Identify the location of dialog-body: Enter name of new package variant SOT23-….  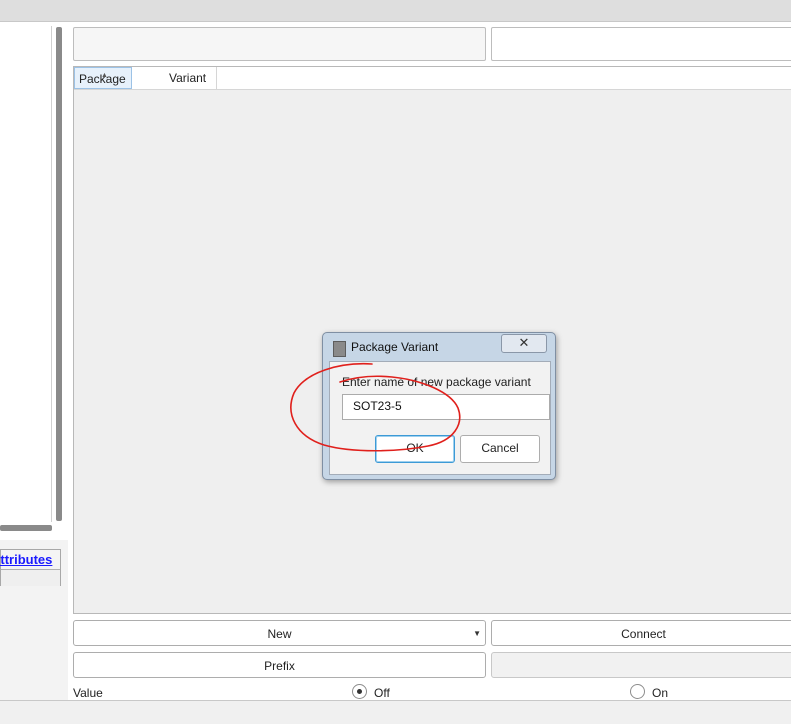
(440, 418).